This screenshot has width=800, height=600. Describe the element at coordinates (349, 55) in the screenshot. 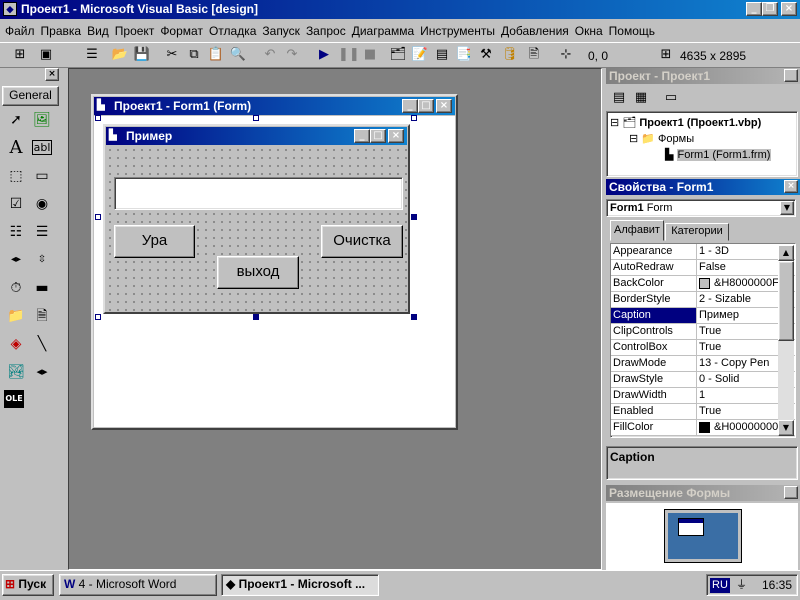

I see `pause-icon: ❚❚` at that location.